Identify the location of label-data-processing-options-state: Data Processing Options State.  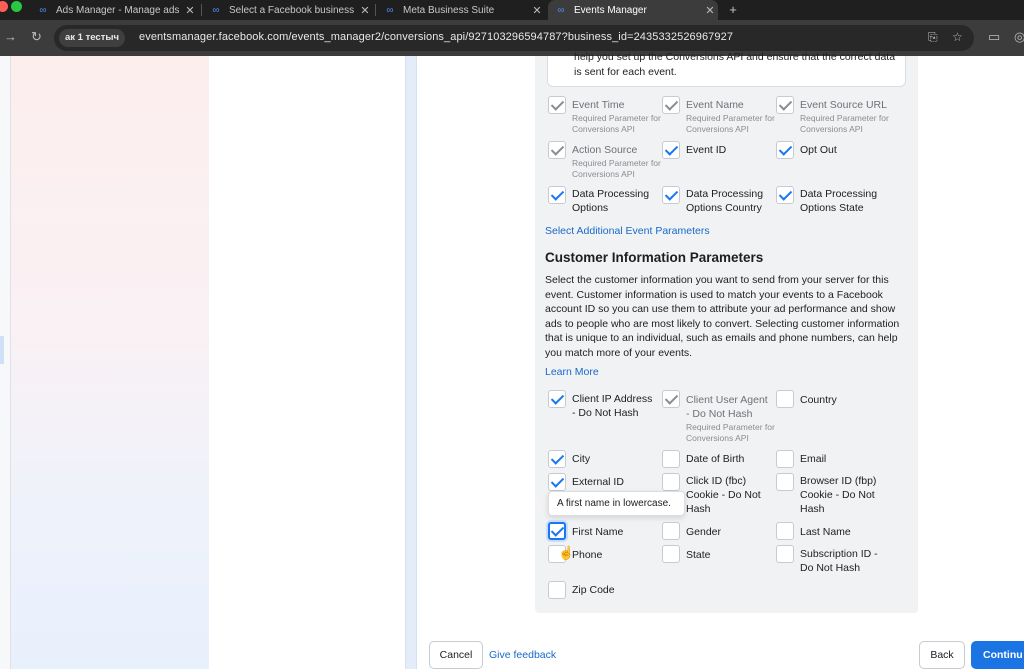
(839, 201).